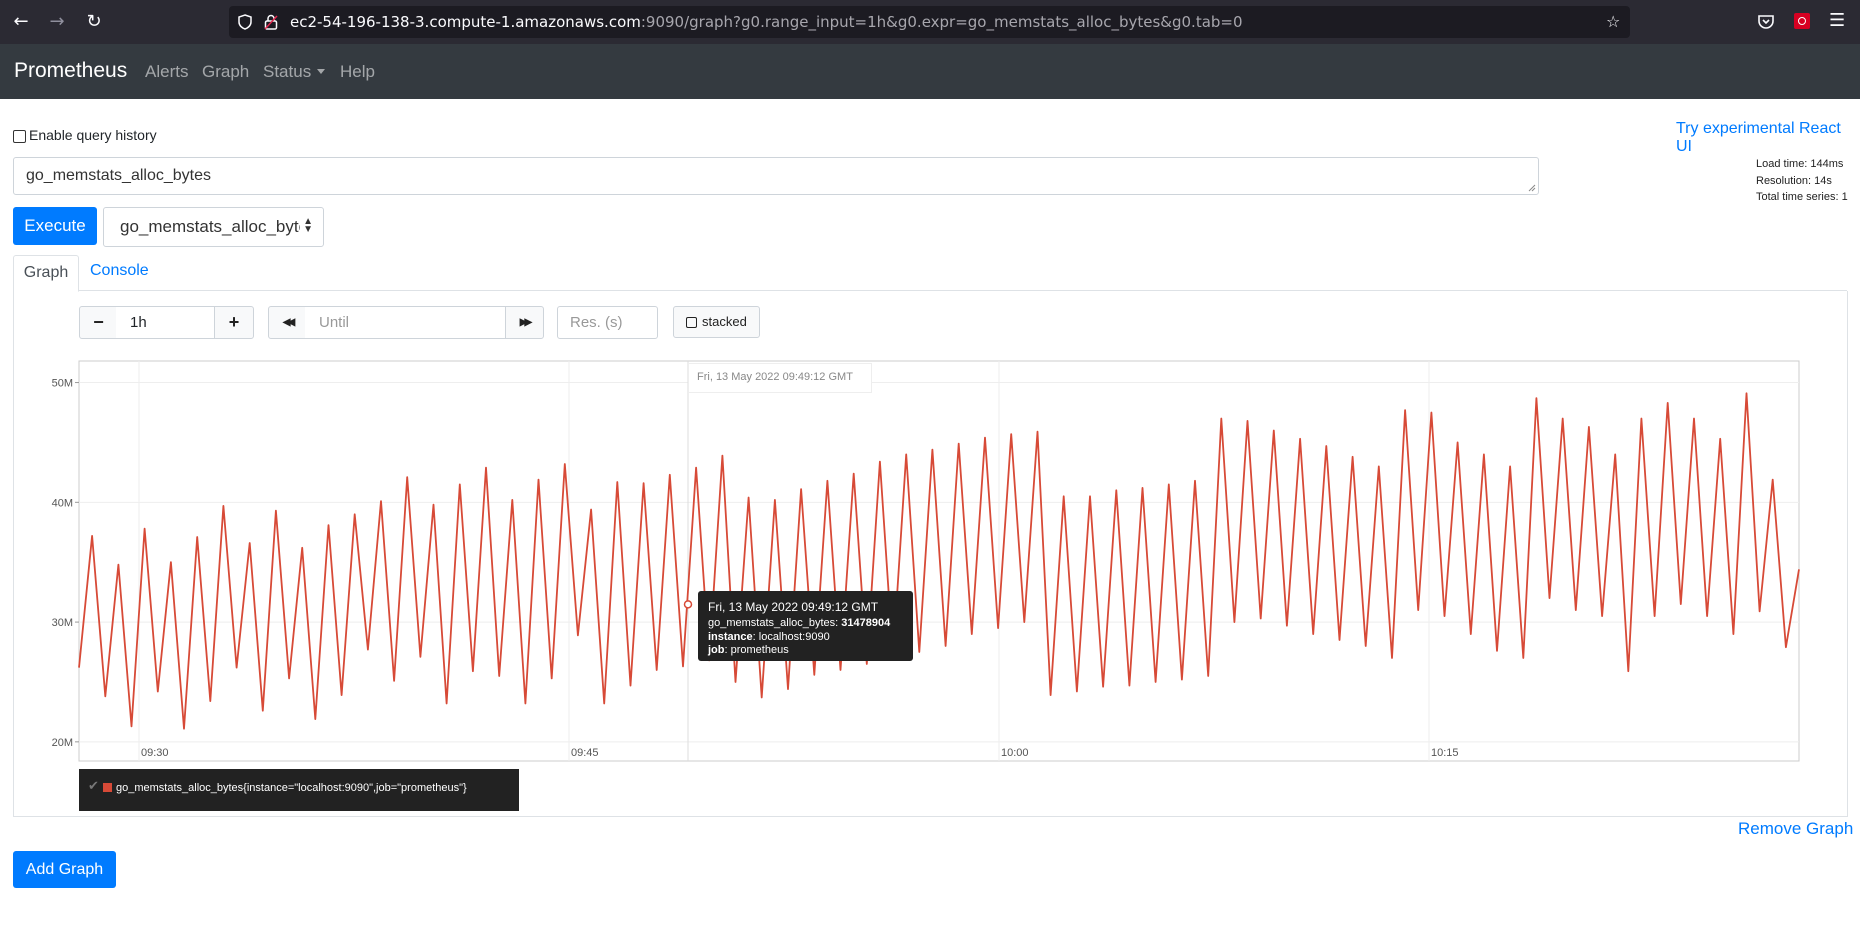 The width and height of the screenshot is (1860, 931). I want to click on add-graph-button: Add Graph, so click(64, 869).